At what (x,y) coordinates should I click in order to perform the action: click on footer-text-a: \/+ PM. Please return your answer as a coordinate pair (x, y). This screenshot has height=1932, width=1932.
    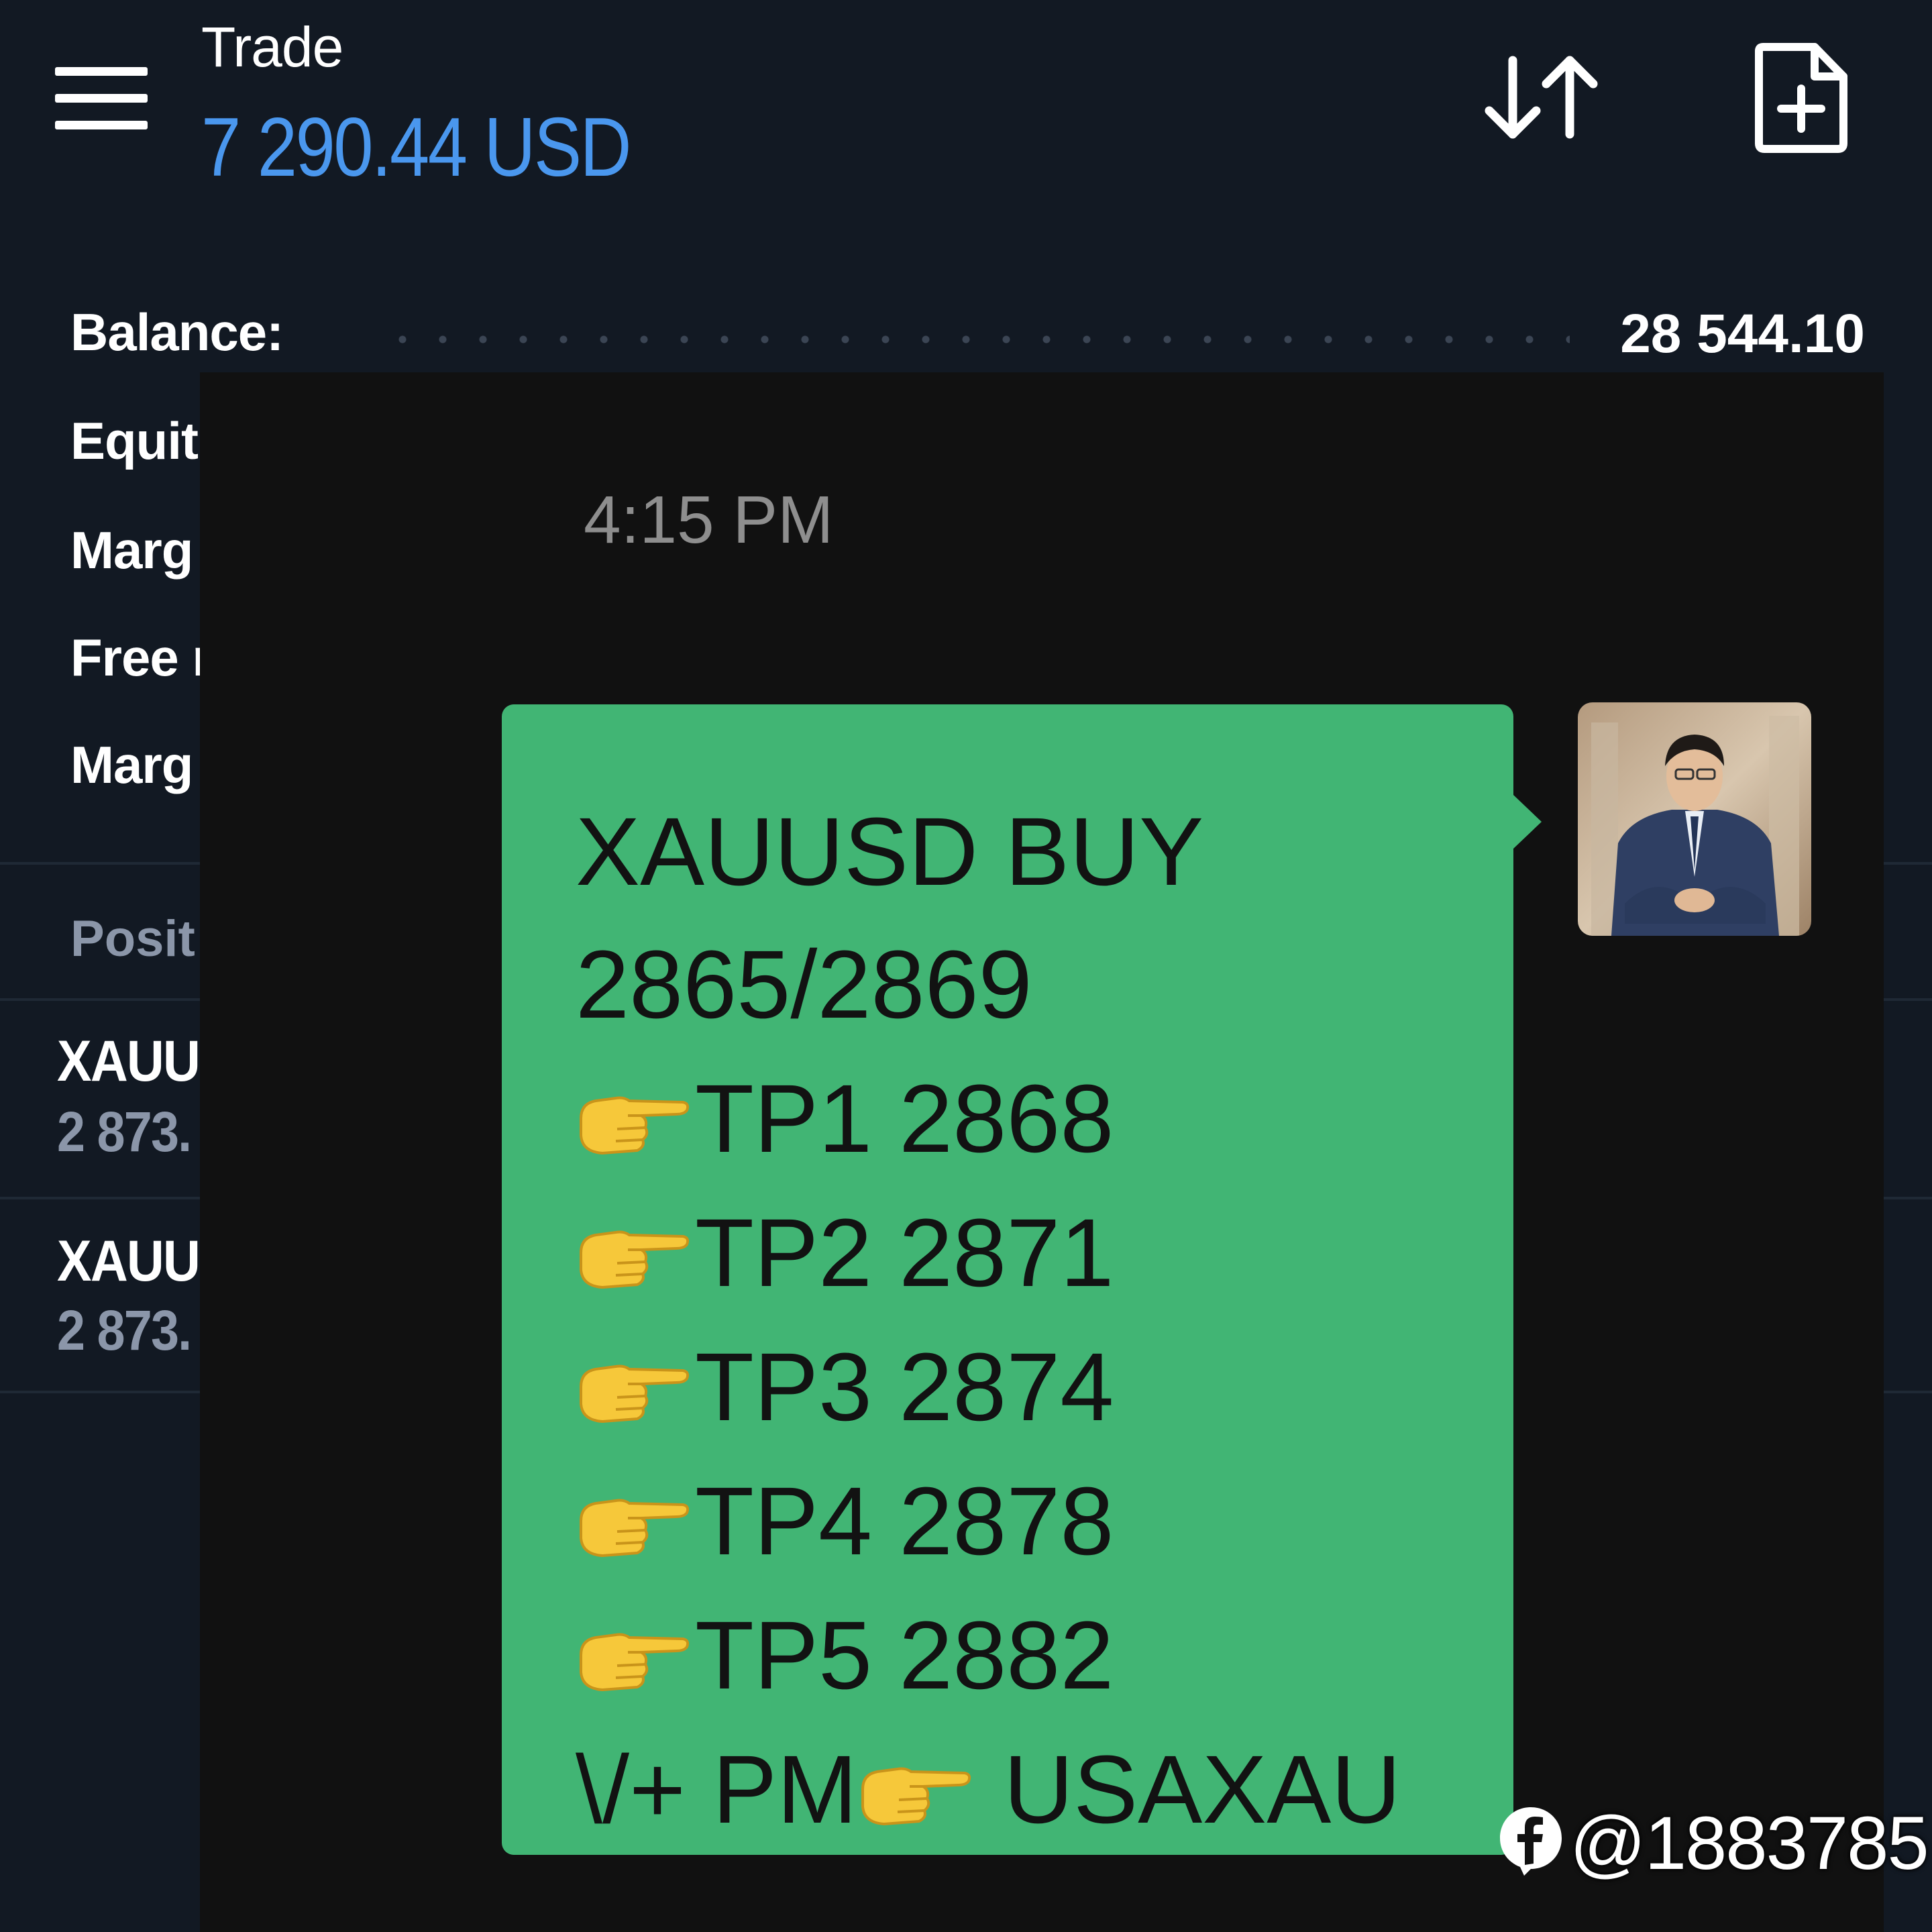
    Looking at the image, I should click on (717, 1789).